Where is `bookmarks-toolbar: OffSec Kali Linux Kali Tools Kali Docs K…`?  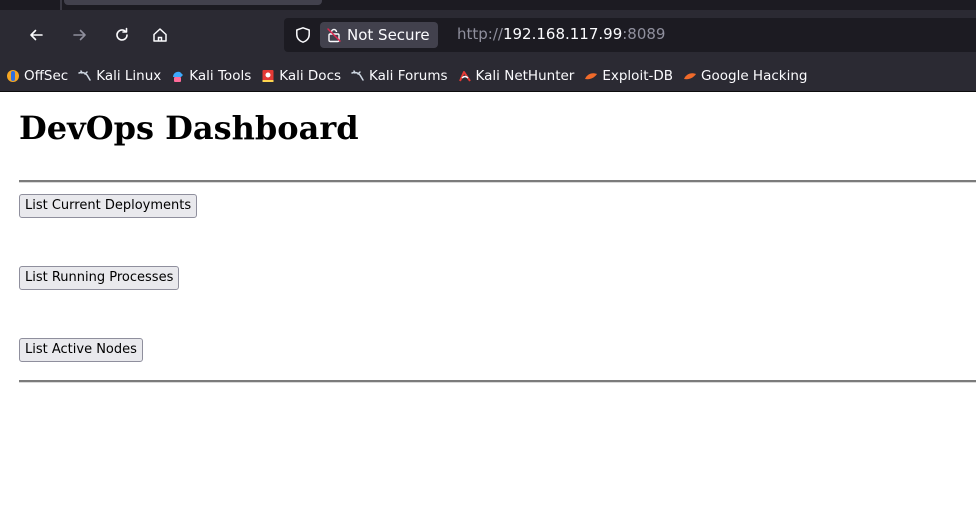 bookmarks-toolbar: OffSec Kali Linux Kali Tools Kali Docs K… is located at coordinates (488, 76).